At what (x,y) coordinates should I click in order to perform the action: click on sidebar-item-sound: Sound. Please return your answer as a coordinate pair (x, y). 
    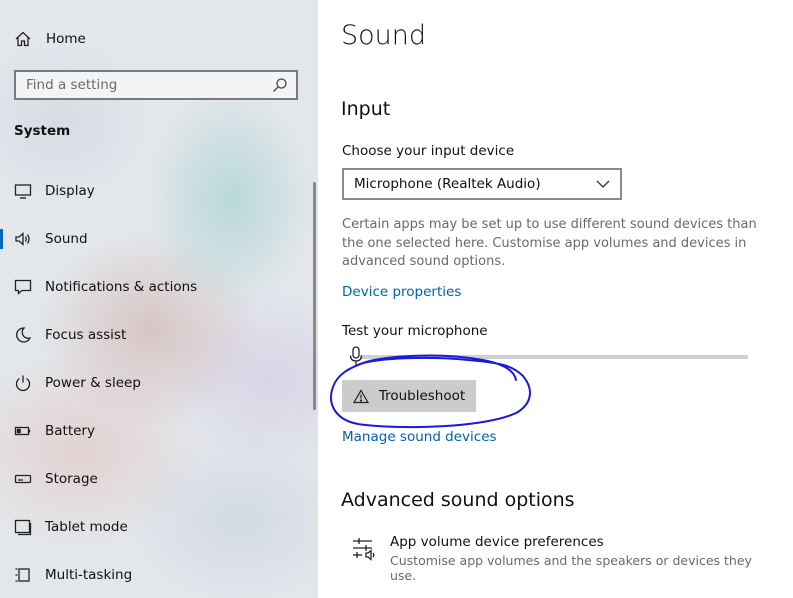
    Looking at the image, I should click on (150, 239).